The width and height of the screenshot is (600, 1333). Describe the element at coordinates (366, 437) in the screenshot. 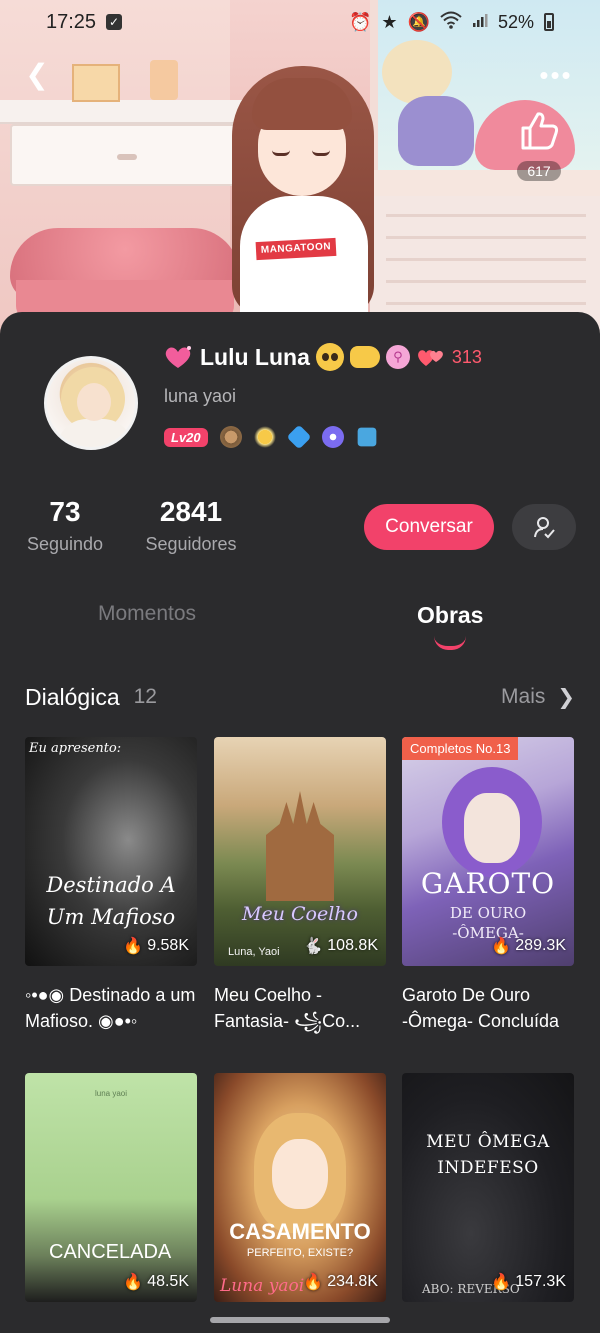

I see `book-badge-icon` at that location.